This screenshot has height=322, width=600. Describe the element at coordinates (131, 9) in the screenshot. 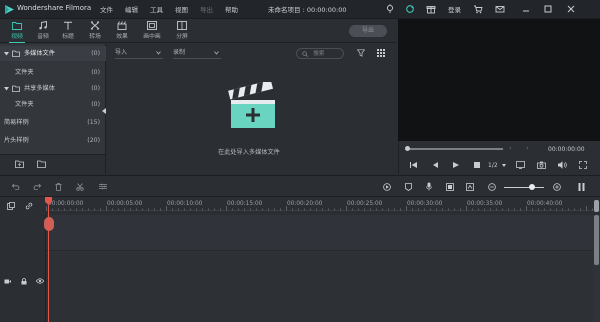

I see `menu-edit: 编辑` at that location.